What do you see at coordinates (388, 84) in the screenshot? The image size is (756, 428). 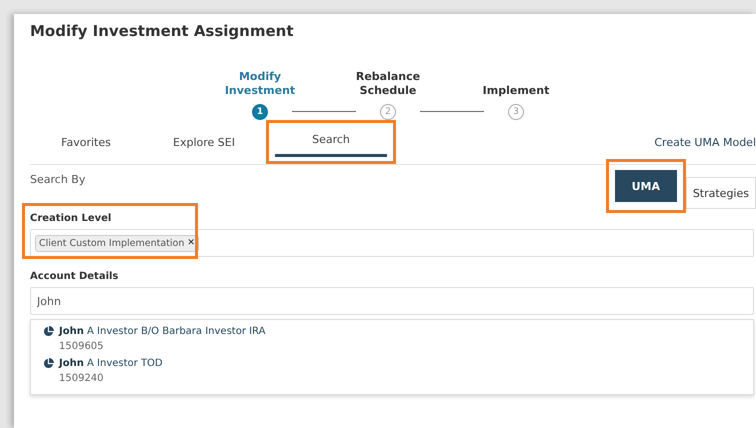 I see `step-label: Rebalance Schedule` at bounding box center [388, 84].